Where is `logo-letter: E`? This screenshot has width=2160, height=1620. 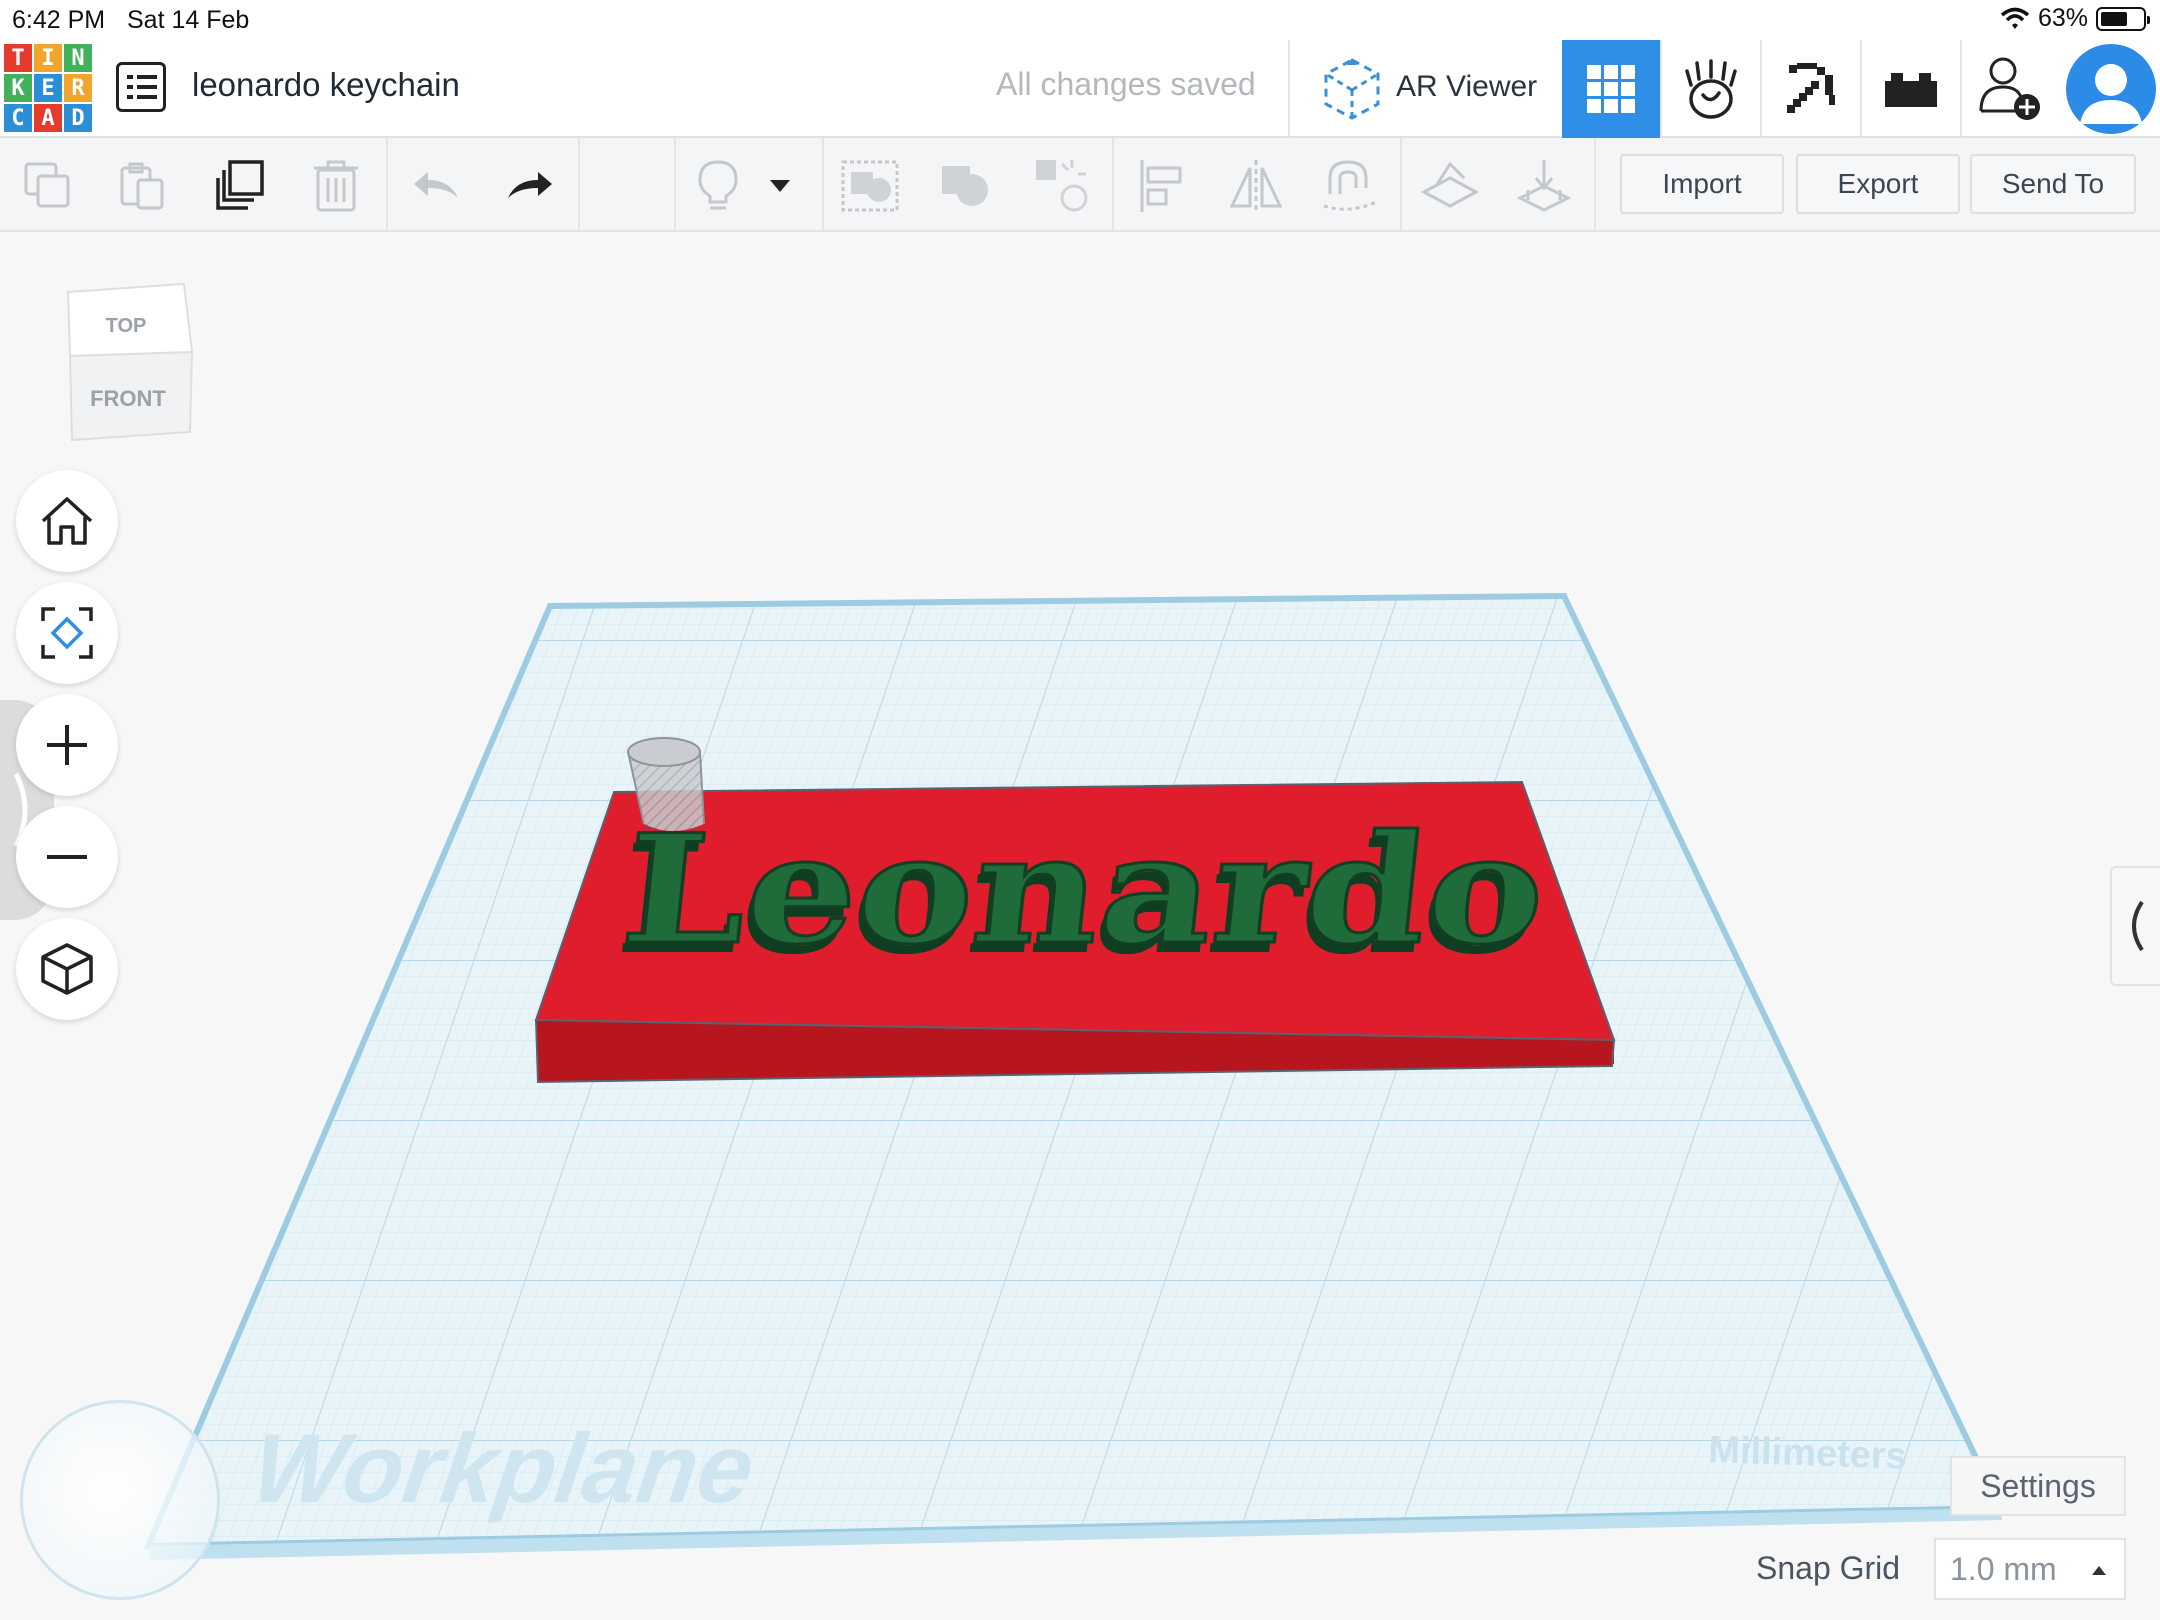 logo-letter: E is located at coordinates (48, 88).